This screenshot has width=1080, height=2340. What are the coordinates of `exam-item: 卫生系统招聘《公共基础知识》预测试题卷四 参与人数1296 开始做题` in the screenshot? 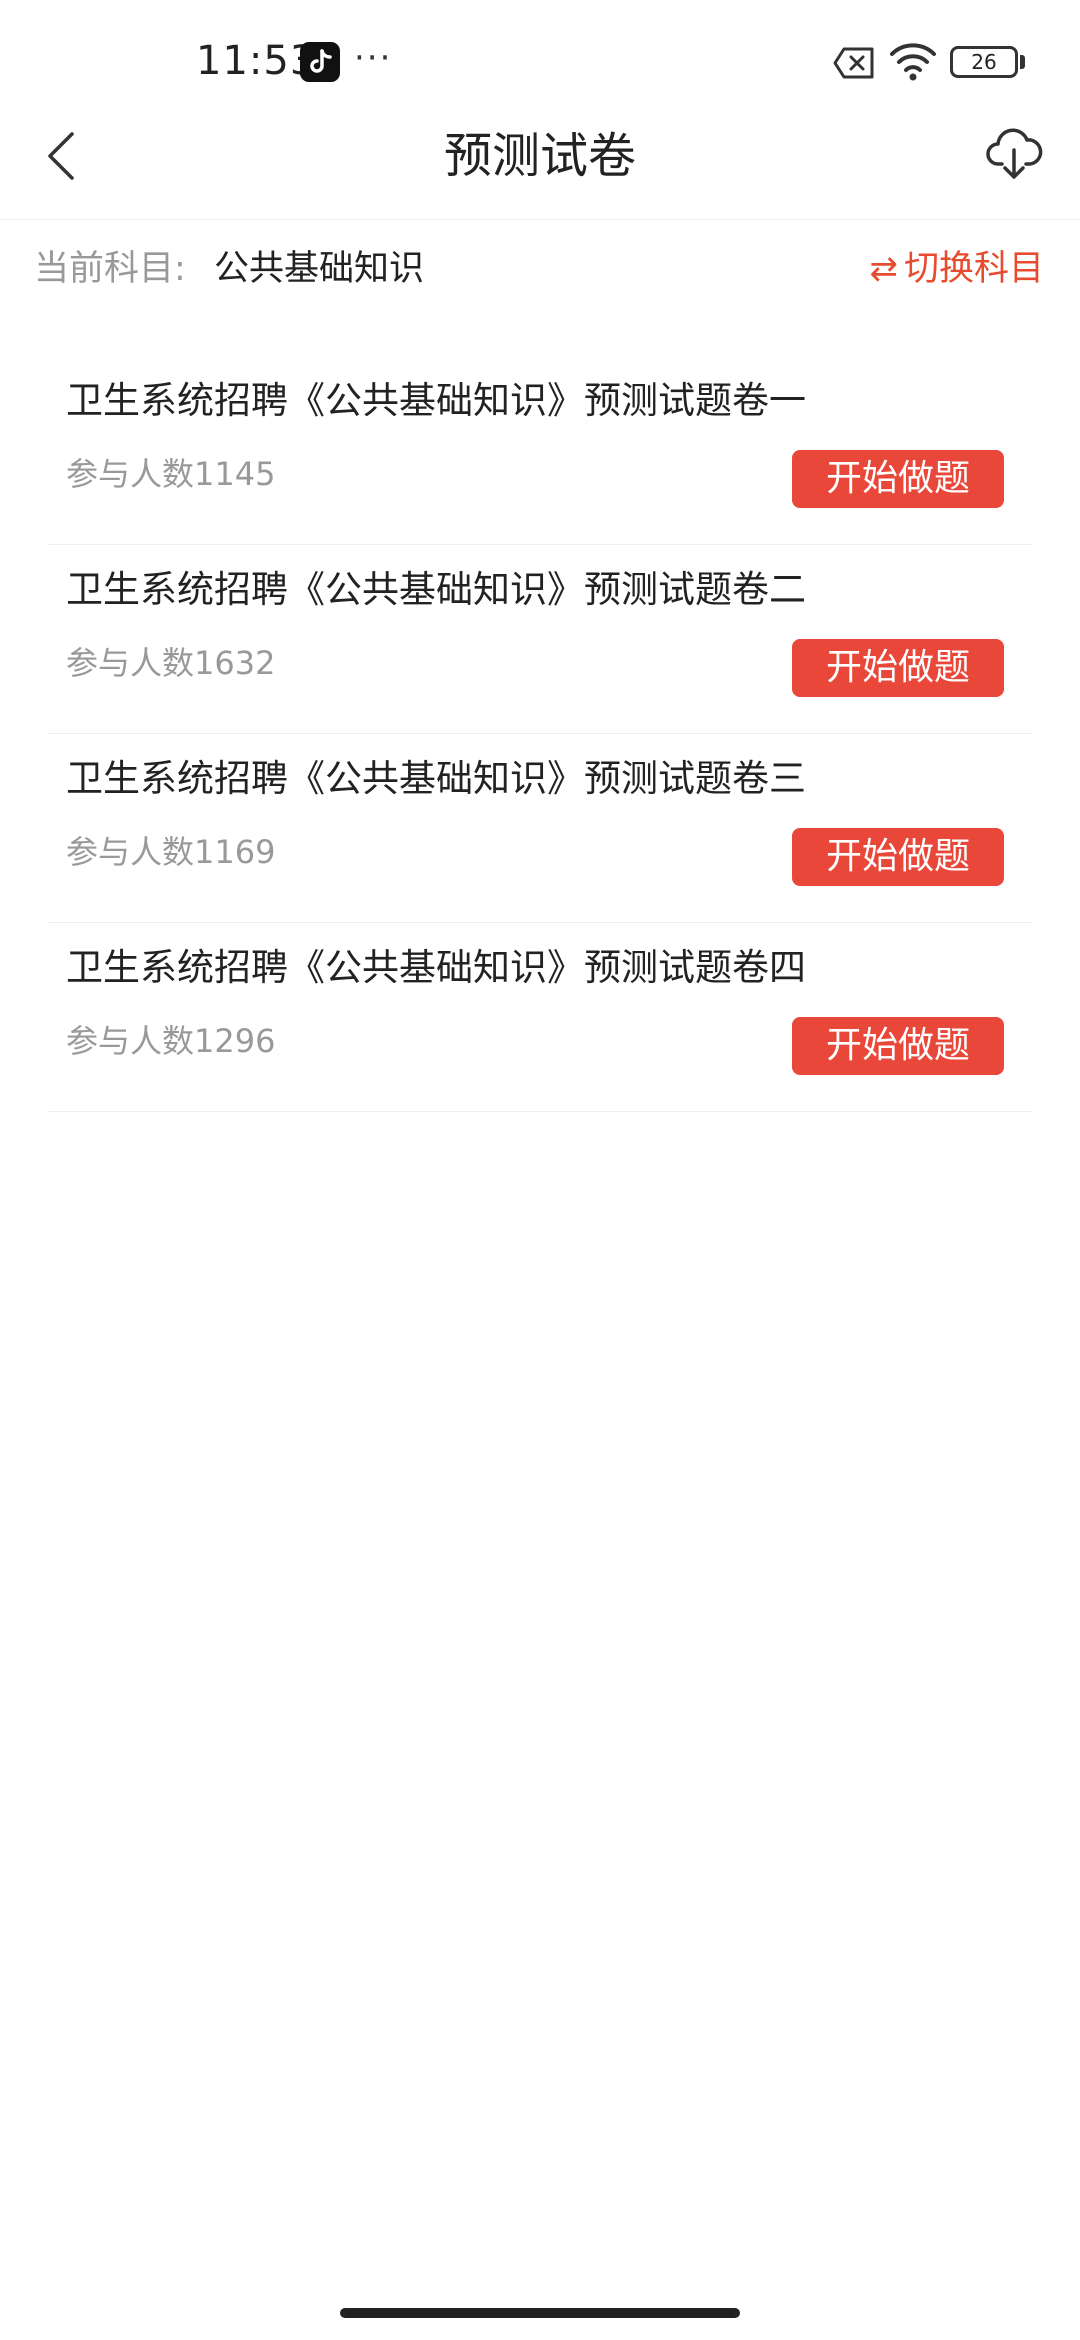 It's located at (540, 1017).